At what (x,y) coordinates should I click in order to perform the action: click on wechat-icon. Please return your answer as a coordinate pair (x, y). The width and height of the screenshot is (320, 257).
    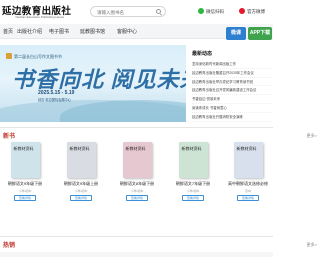
    Looking at the image, I should click on (201, 11).